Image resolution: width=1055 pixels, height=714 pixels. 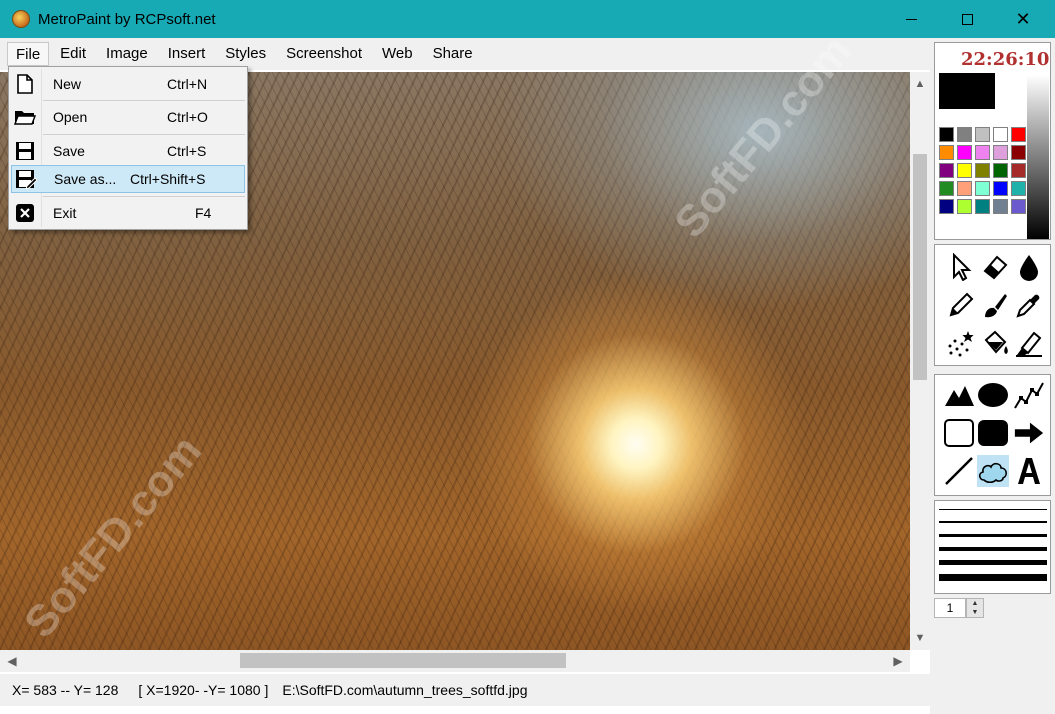 I want to click on cloud-icon, so click(x=993, y=471).